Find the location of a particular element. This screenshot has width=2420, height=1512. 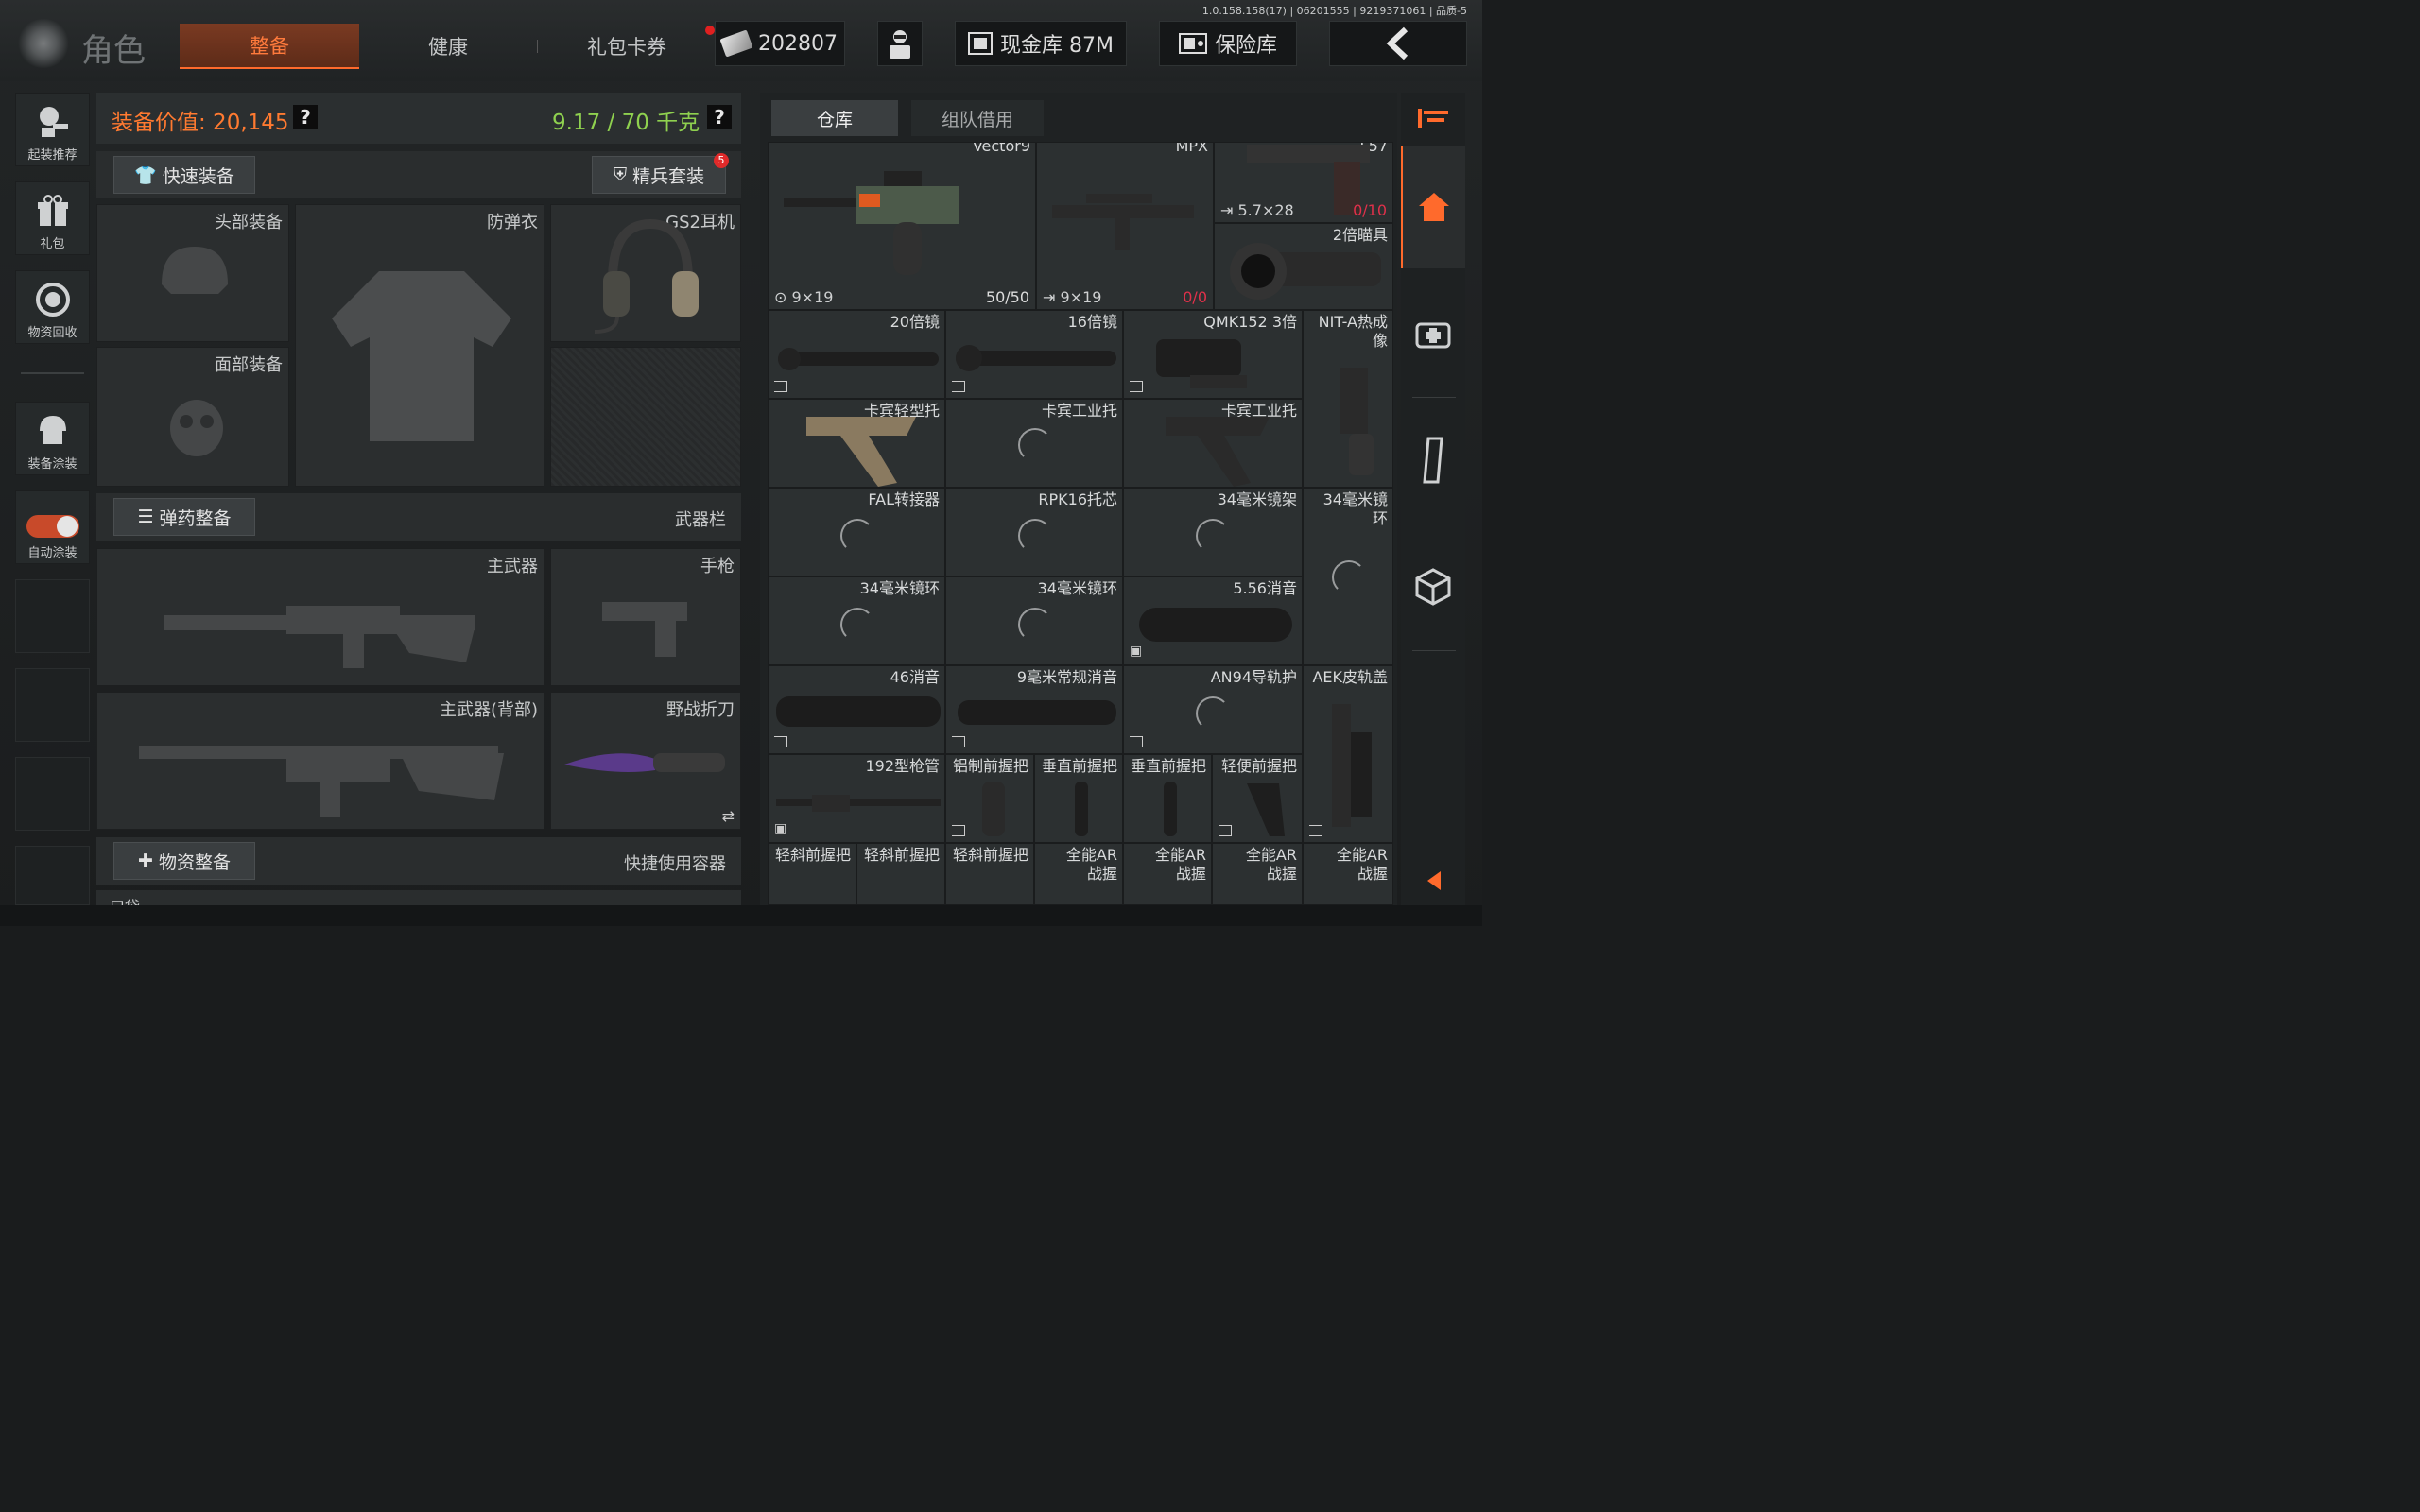

armor-slot: 防弹衣 is located at coordinates (419, 345).